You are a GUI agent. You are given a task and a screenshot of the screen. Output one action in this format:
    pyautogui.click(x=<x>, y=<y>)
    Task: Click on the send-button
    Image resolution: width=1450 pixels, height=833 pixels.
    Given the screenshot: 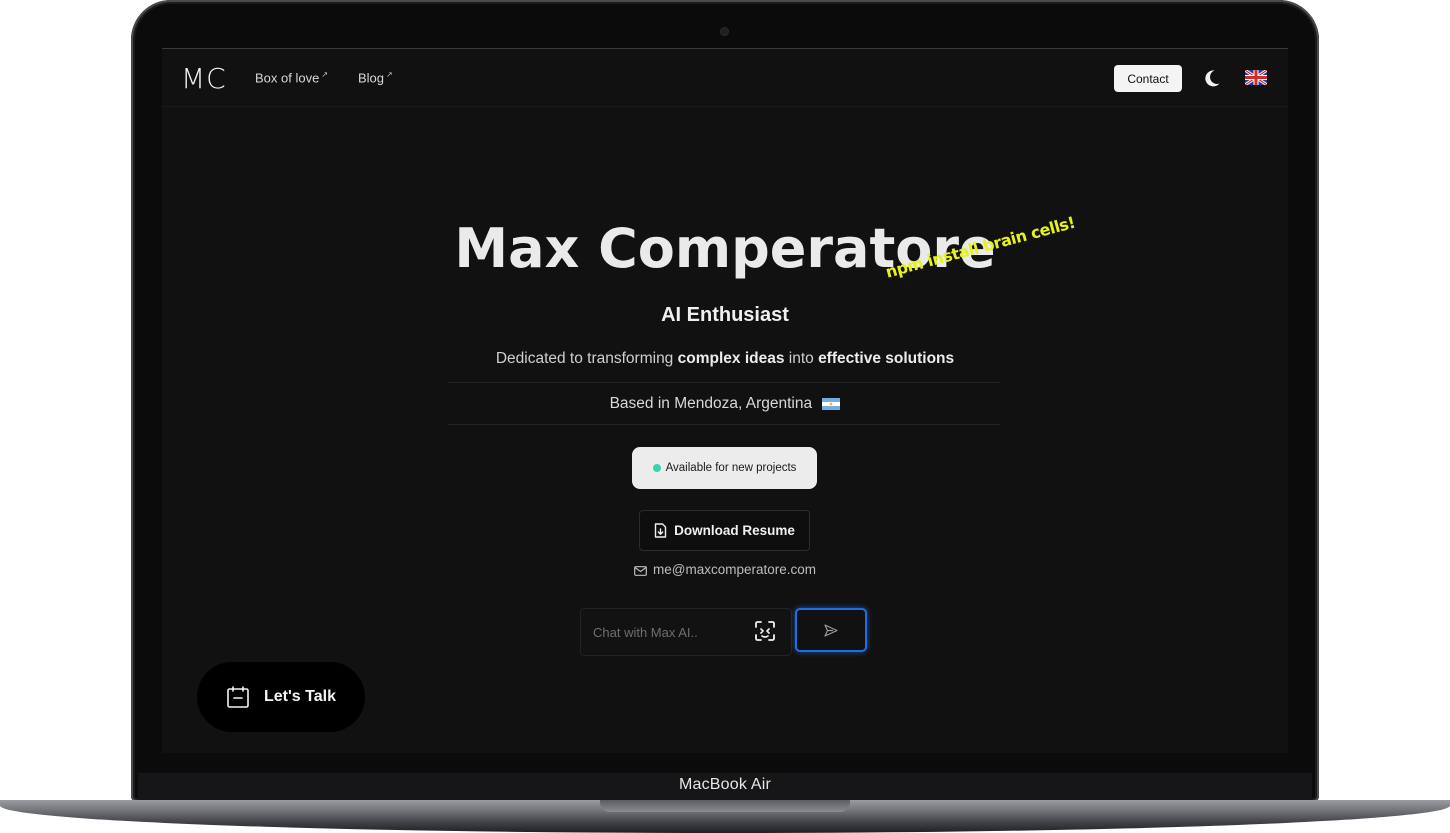 What is the action you would take?
    pyautogui.click(x=831, y=630)
    